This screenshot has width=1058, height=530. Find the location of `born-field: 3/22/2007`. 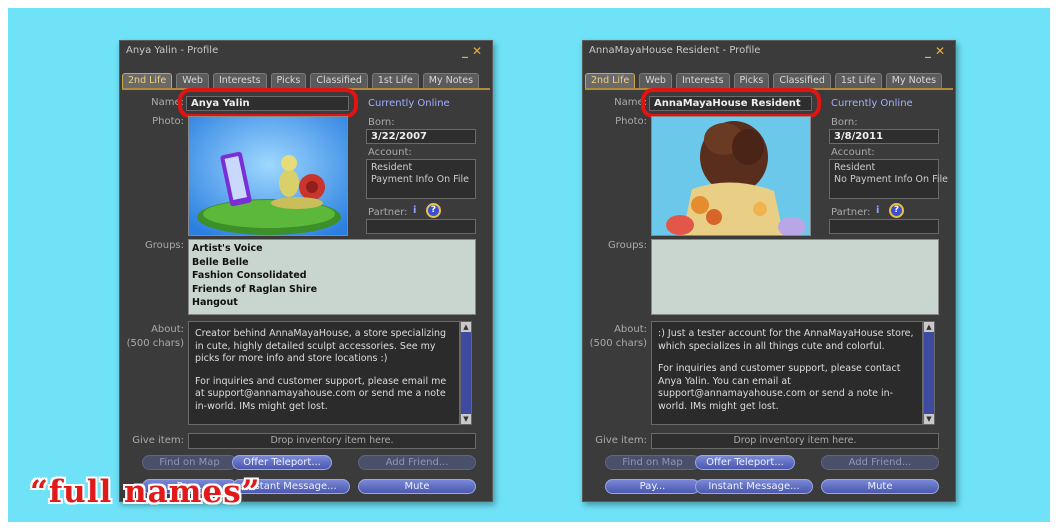

born-field: 3/22/2007 is located at coordinates (421, 136).